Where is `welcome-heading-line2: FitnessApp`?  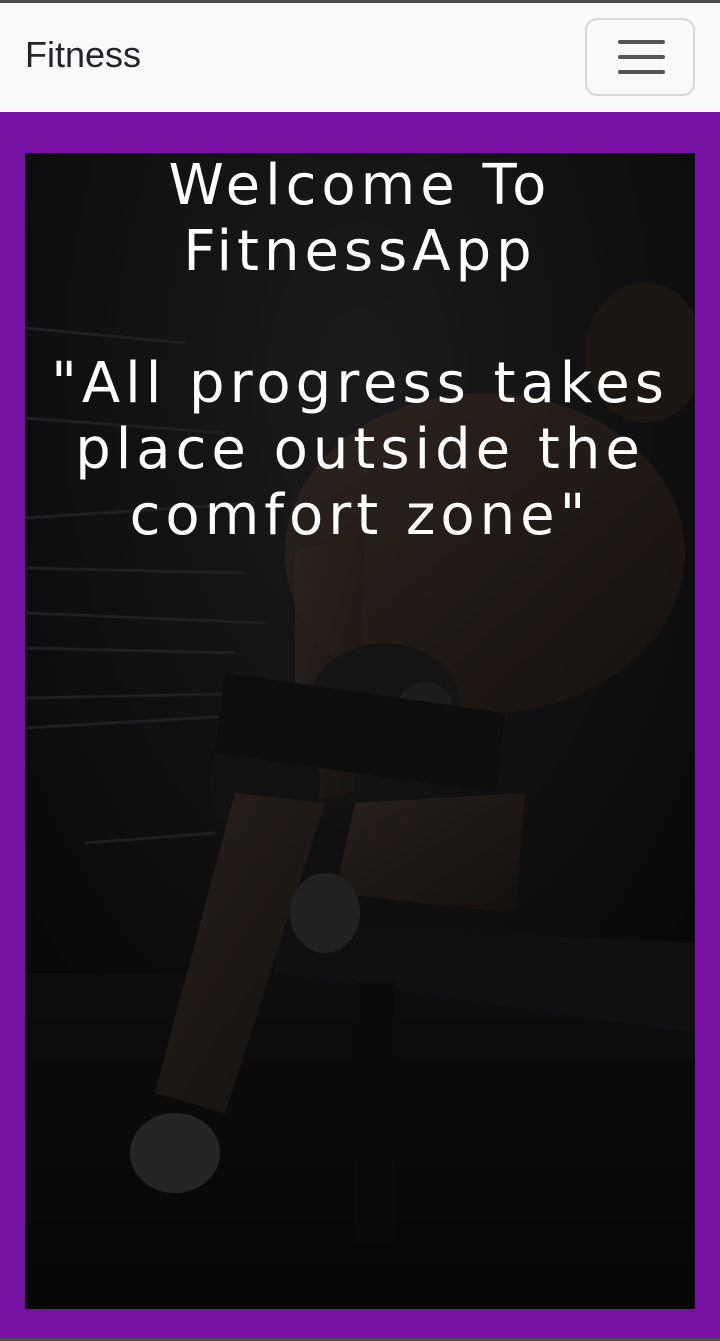 welcome-heading-line2: FitnessApp is located at coordinates (360, 251).